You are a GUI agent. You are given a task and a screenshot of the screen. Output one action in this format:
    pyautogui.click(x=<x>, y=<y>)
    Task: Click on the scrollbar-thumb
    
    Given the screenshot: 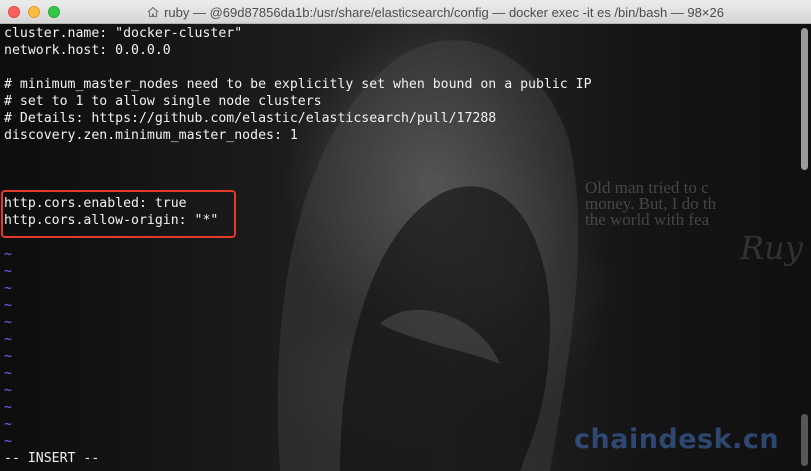 What is the action you would take?
    pyautogui.click(x=804, y=99)
    